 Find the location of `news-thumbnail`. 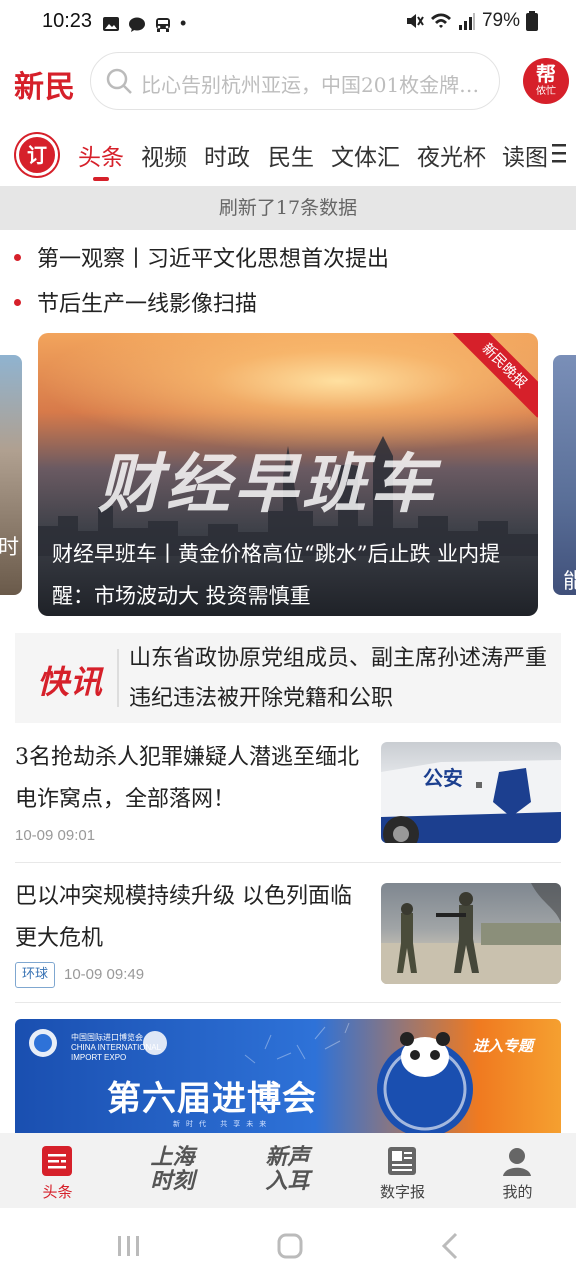

news-thumbnail is located at coordinates (471, 933).